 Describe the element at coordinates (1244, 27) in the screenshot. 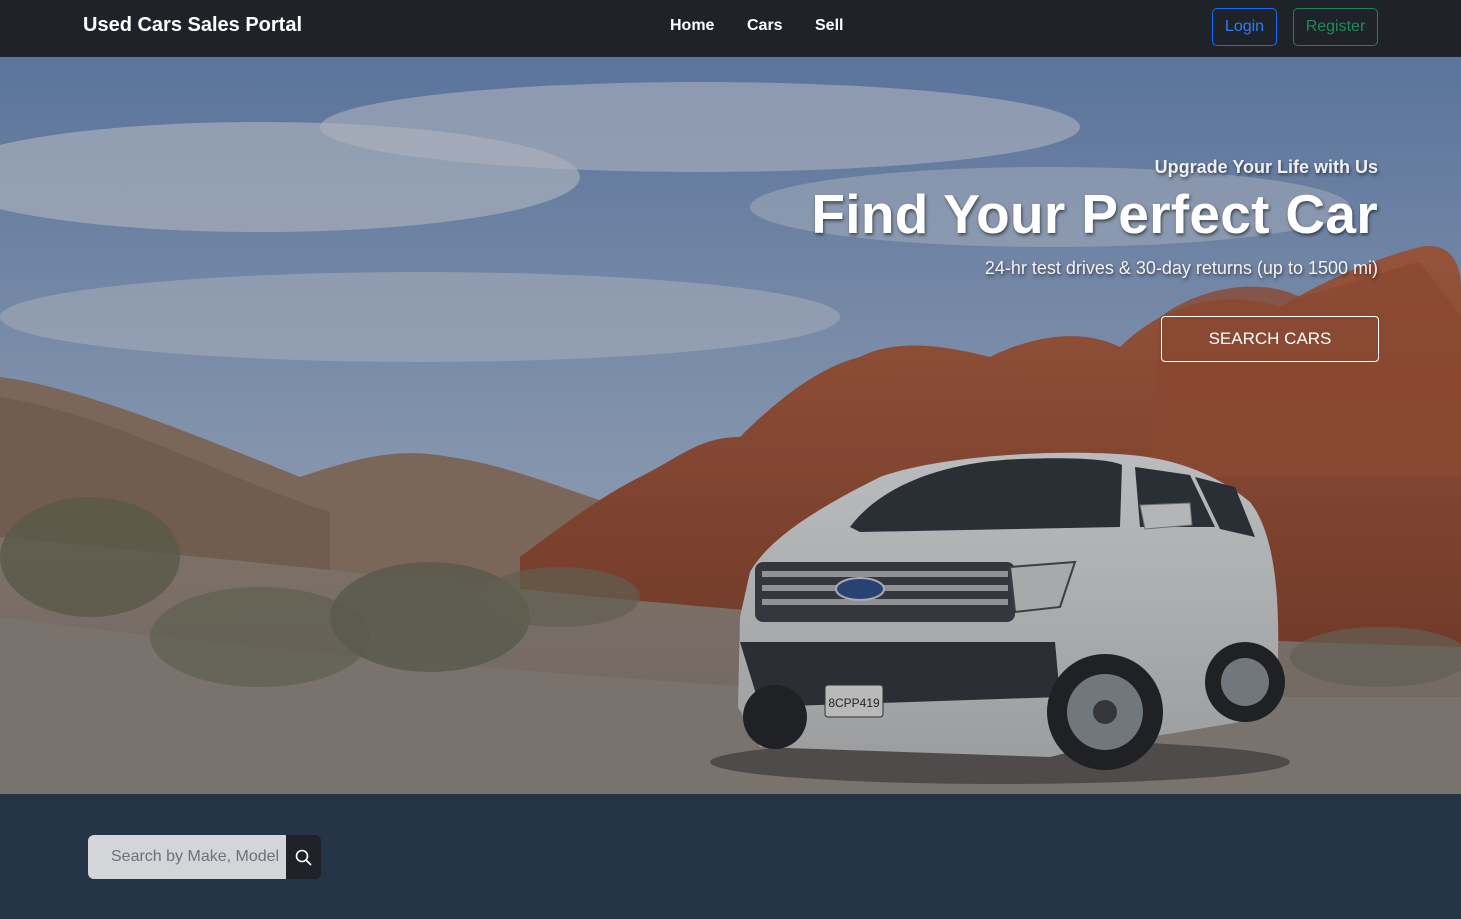

I see `login-button: Login` at that location.